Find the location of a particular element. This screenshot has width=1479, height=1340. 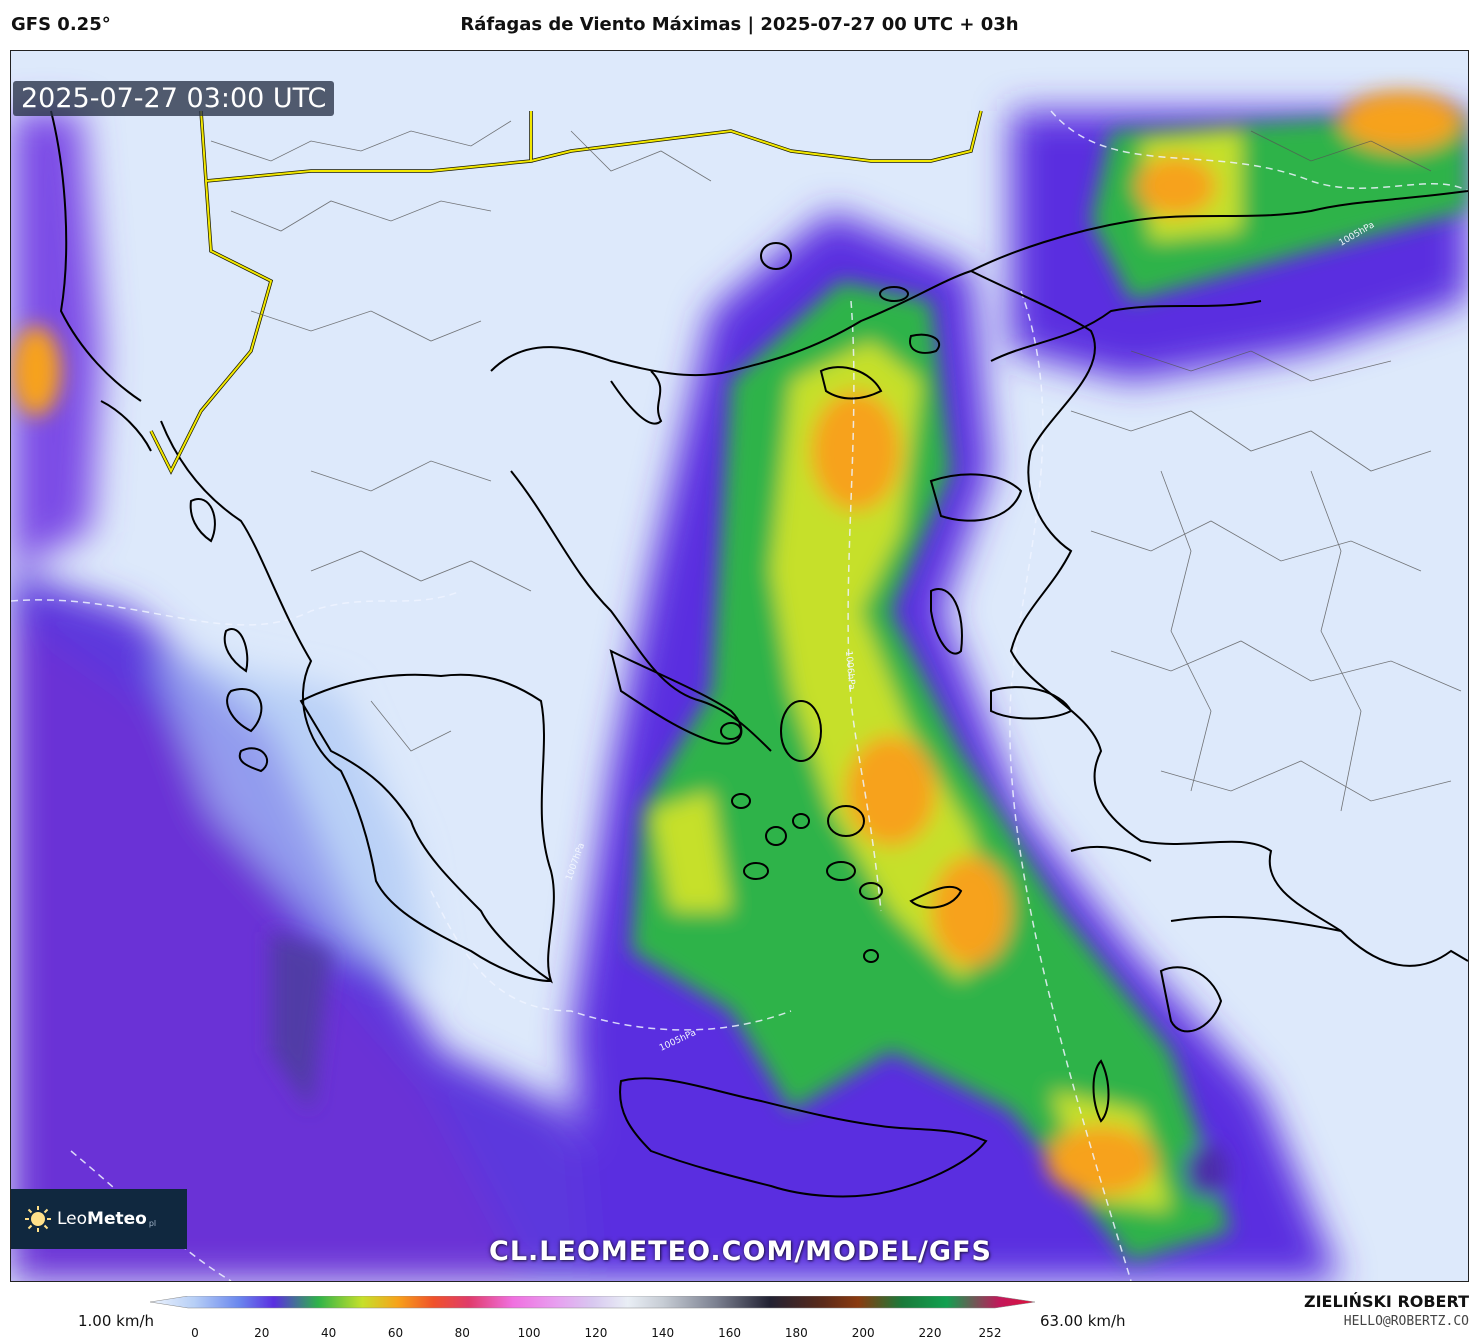

scale-min-label: 1.00 km/h is located at coordinates (116, 1321).